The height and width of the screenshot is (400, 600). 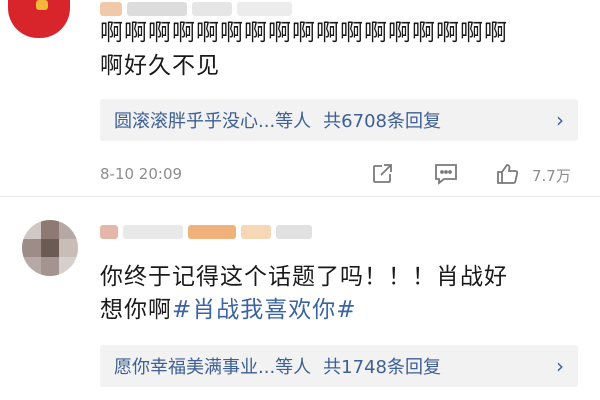 What do you see at coordinates (330, 294) in the screenshot?
I see `comment-text: 你终于记得这个话题了吗！！！肖战好 想你啊#肖战我喜欢你#` at bounding box center [330, 294].